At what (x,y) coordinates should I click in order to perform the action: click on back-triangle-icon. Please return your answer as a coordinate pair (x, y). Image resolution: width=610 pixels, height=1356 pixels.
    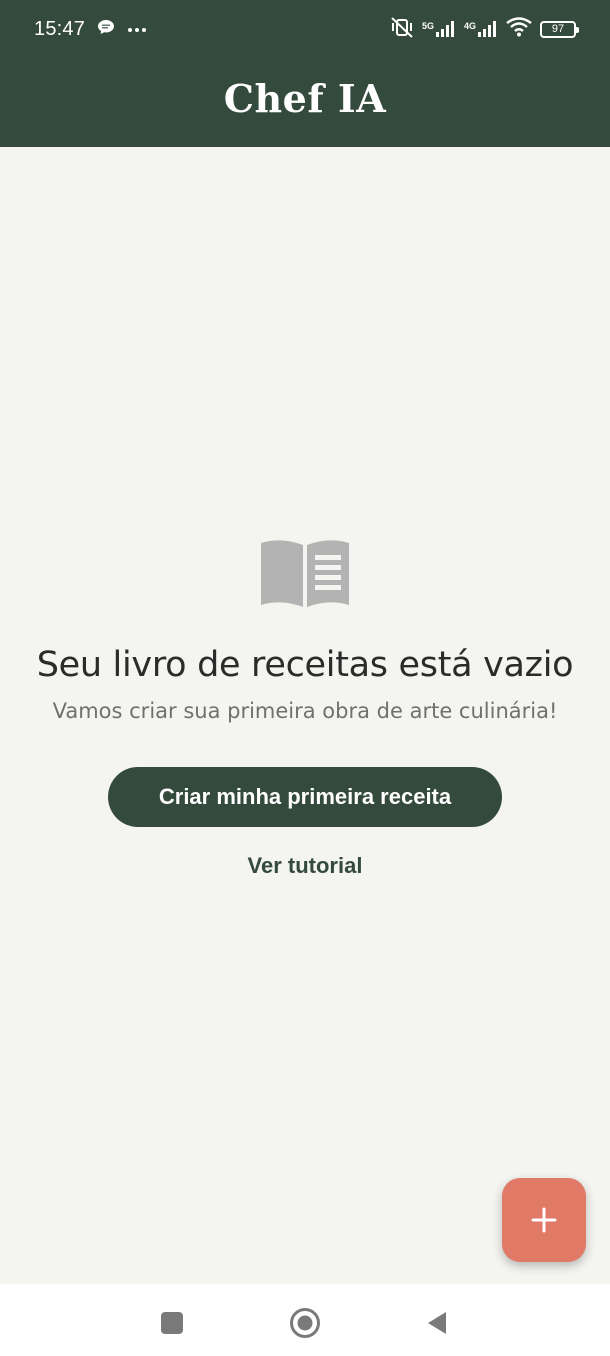
    Looking at the image, I should click on (437, 1323).